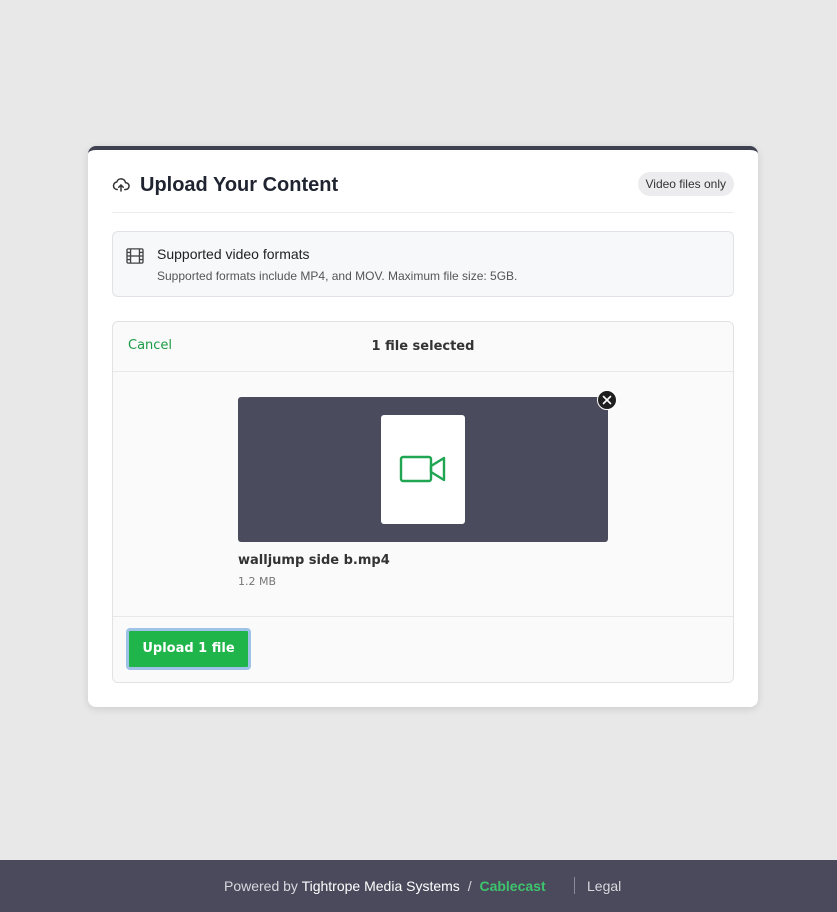 Image resolution: width=837 pixels, height=912 pixels. I want to click on legal-link: Legal, so click(604, 886).